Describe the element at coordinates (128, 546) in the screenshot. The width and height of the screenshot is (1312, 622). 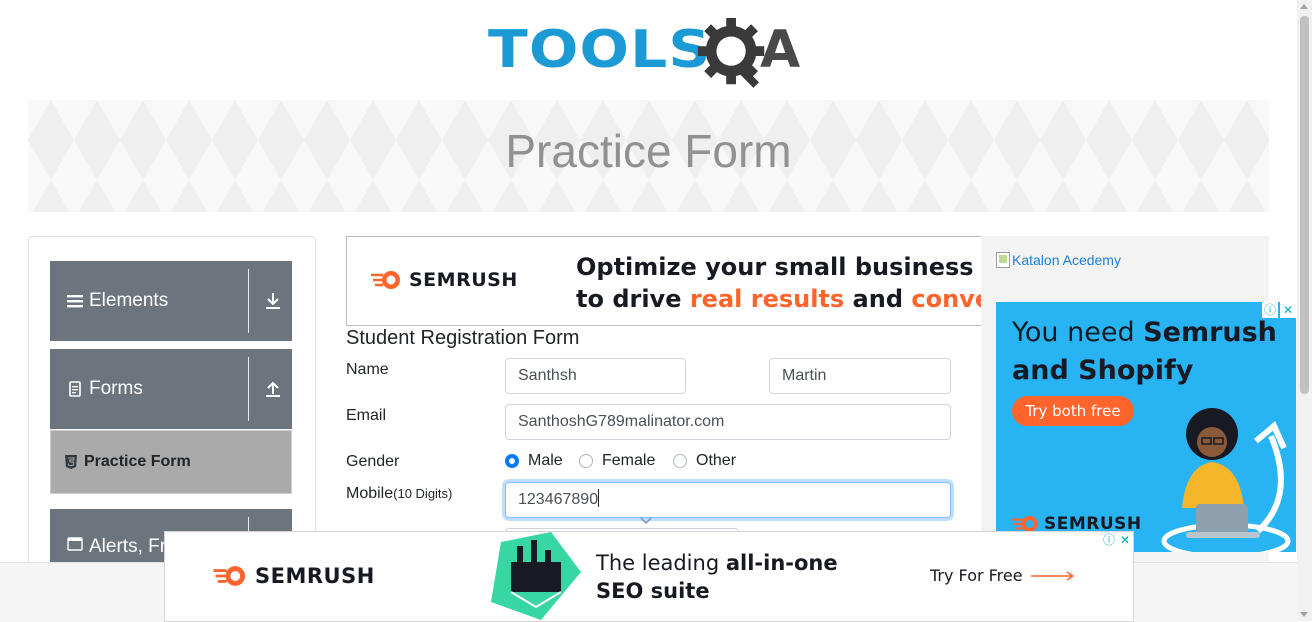
I see `sidebar-group-label: Alerts, Fr` at that location.